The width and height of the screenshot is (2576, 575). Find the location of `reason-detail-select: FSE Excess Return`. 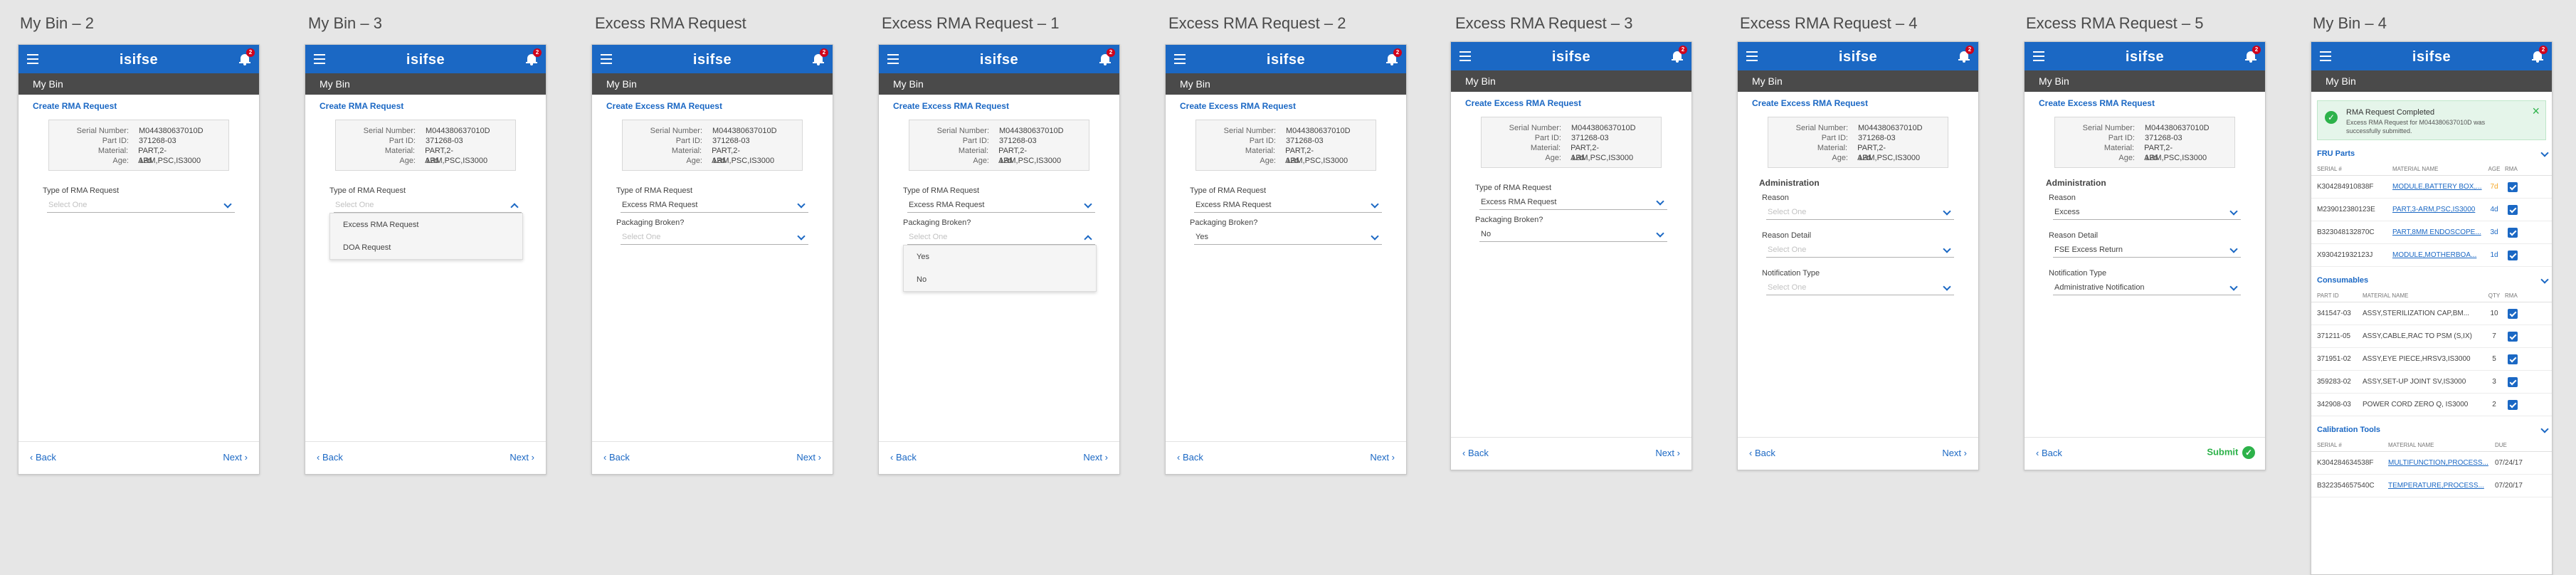

reason-detail-select: FSE Excess Return is located at coordinates (2147, 250).